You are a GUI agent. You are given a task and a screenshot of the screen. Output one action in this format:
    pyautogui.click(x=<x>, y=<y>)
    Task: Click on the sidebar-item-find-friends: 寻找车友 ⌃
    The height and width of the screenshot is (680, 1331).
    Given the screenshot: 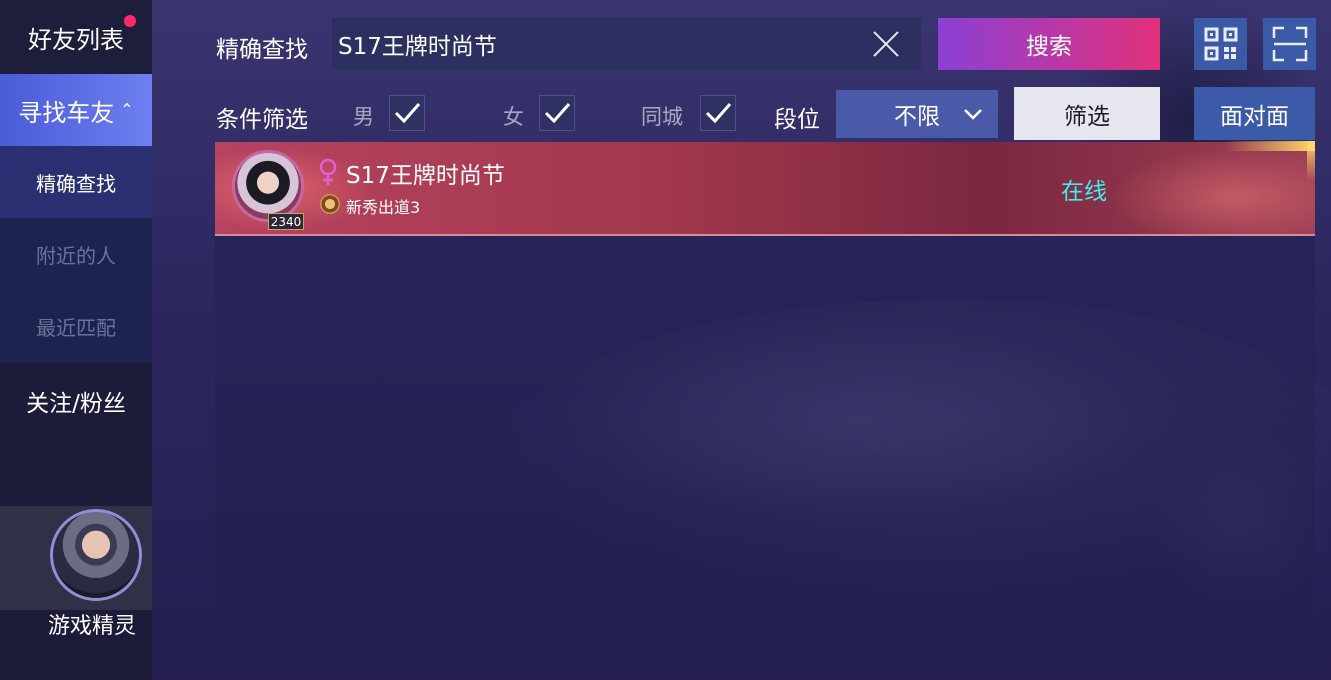 What is the action you would take?
    pyautogui.click(x=76, y=110)
    